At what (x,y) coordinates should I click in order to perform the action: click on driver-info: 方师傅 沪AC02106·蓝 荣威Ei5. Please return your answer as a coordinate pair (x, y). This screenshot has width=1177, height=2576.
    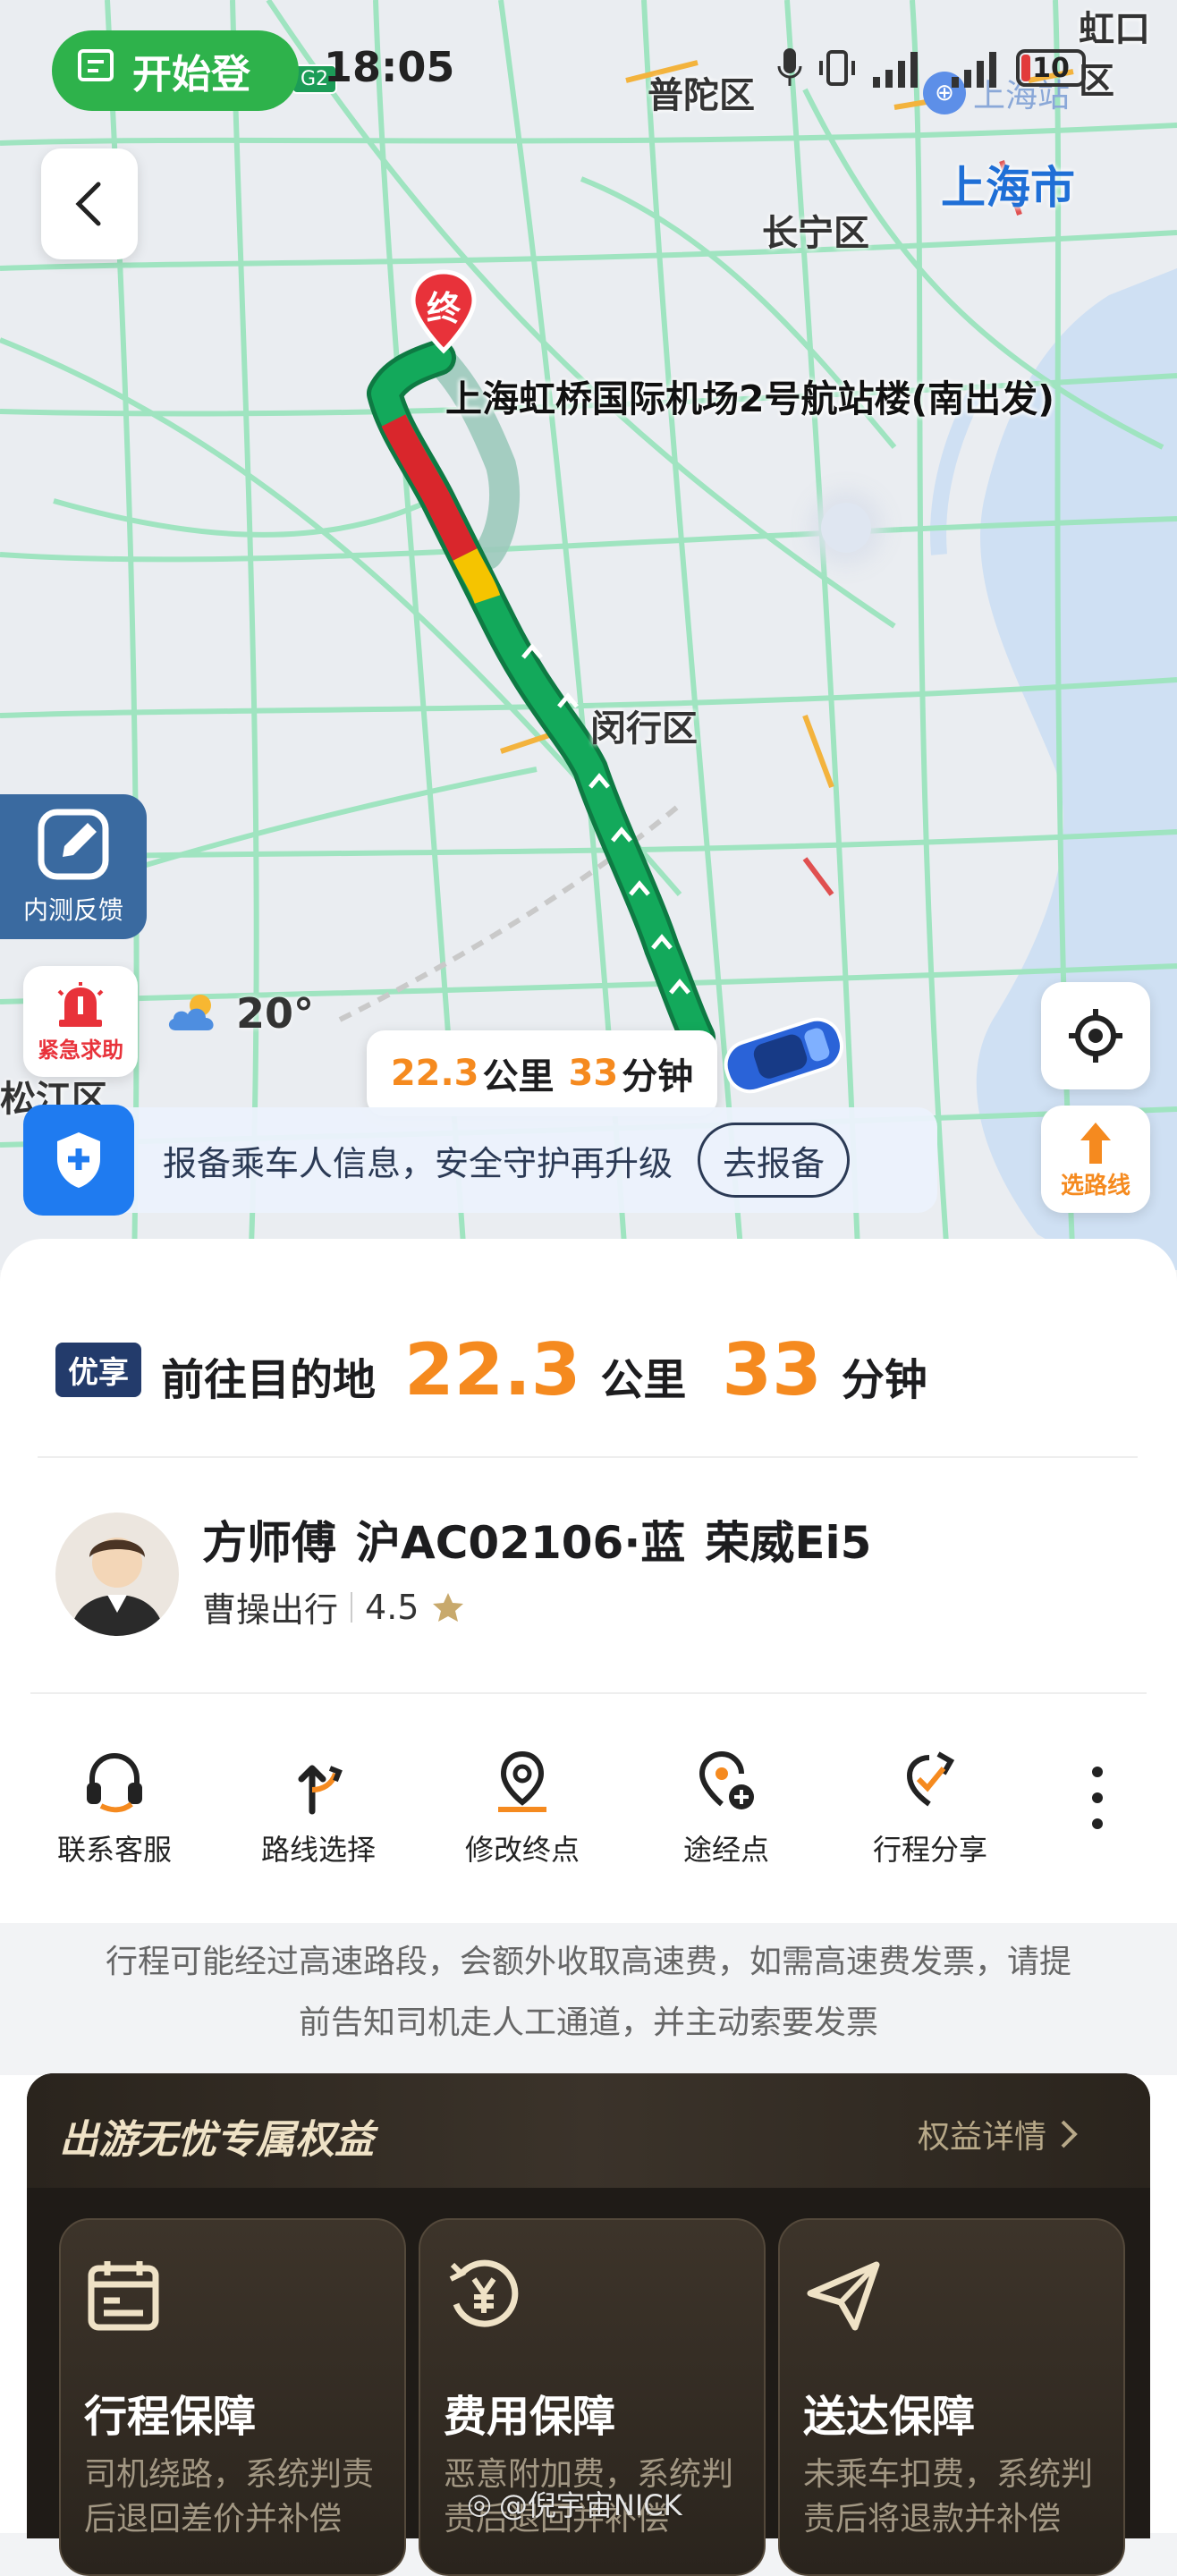
    Looking at the image, I should click on (537, 1543).